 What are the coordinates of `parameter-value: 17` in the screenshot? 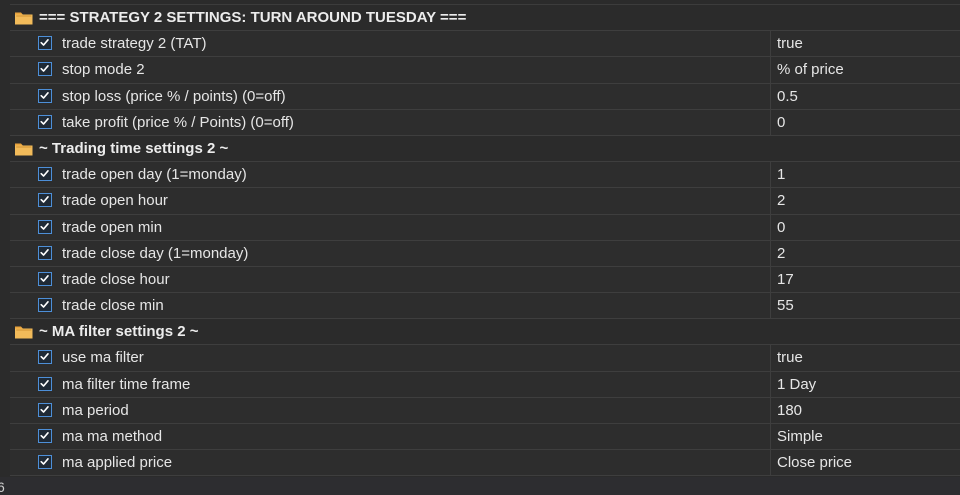 It's located at (868, 279).